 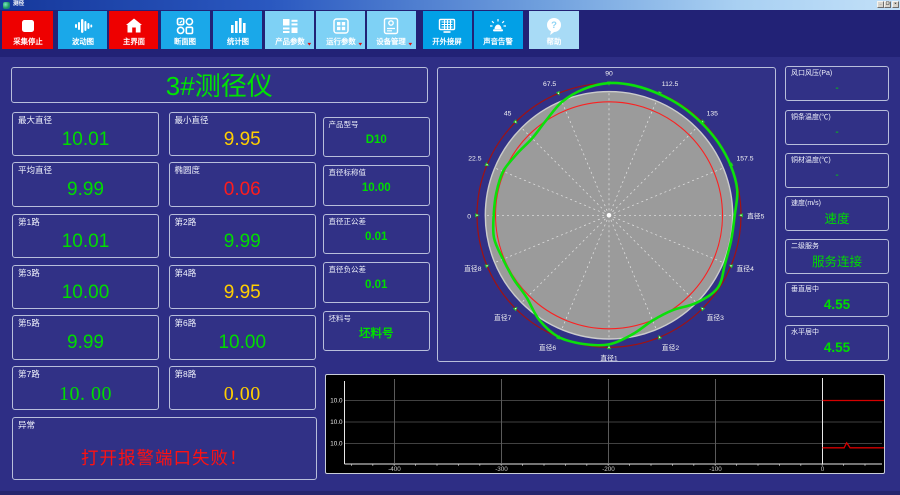 What do you see at coordinates (29, 272) in the screenshot?
I see `measure-label: 第3路` at bounding box center [29, 272].